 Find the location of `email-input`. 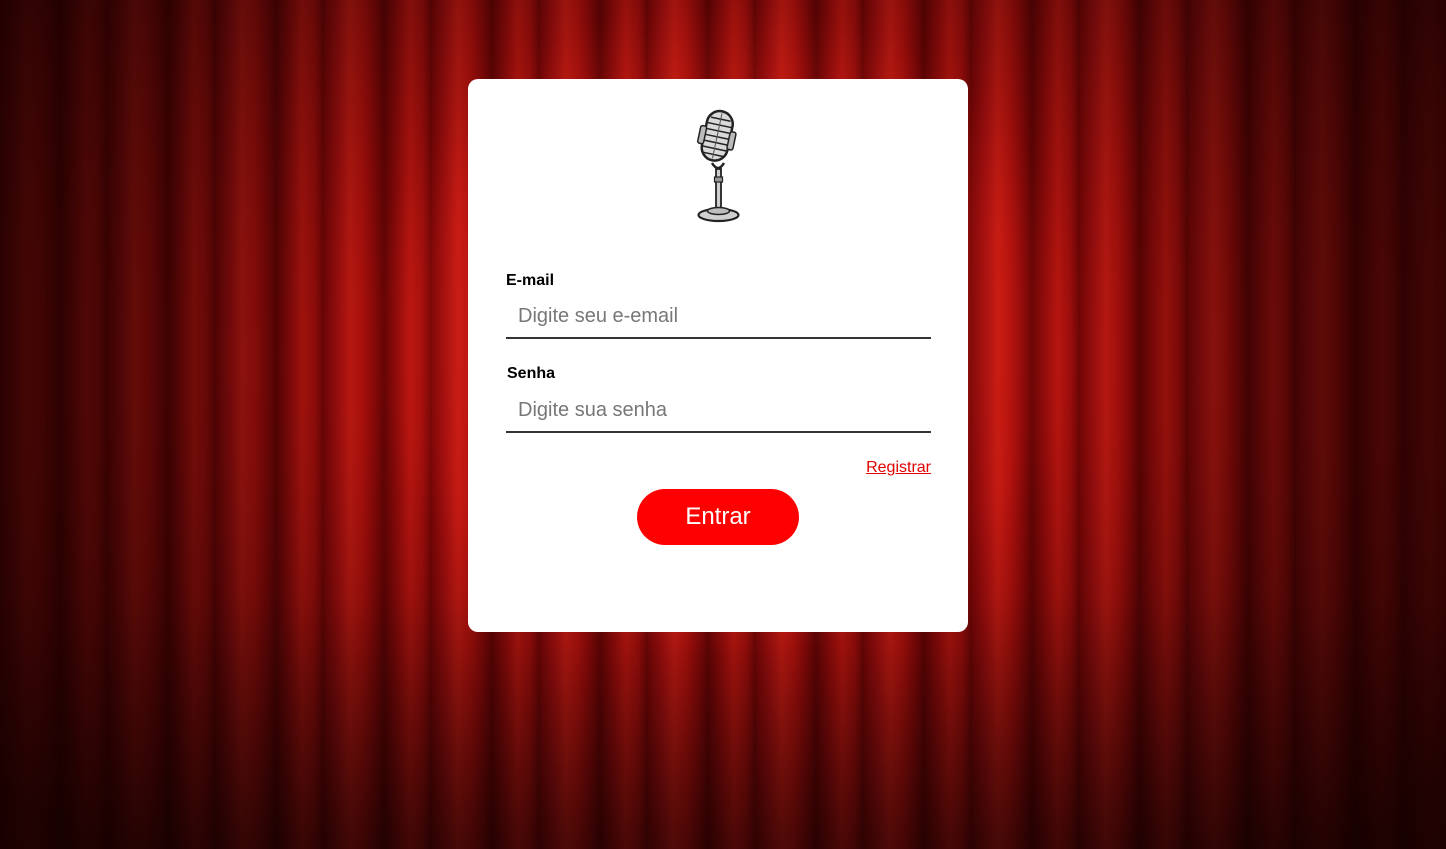

email-input is located at coordinates (718, 317).